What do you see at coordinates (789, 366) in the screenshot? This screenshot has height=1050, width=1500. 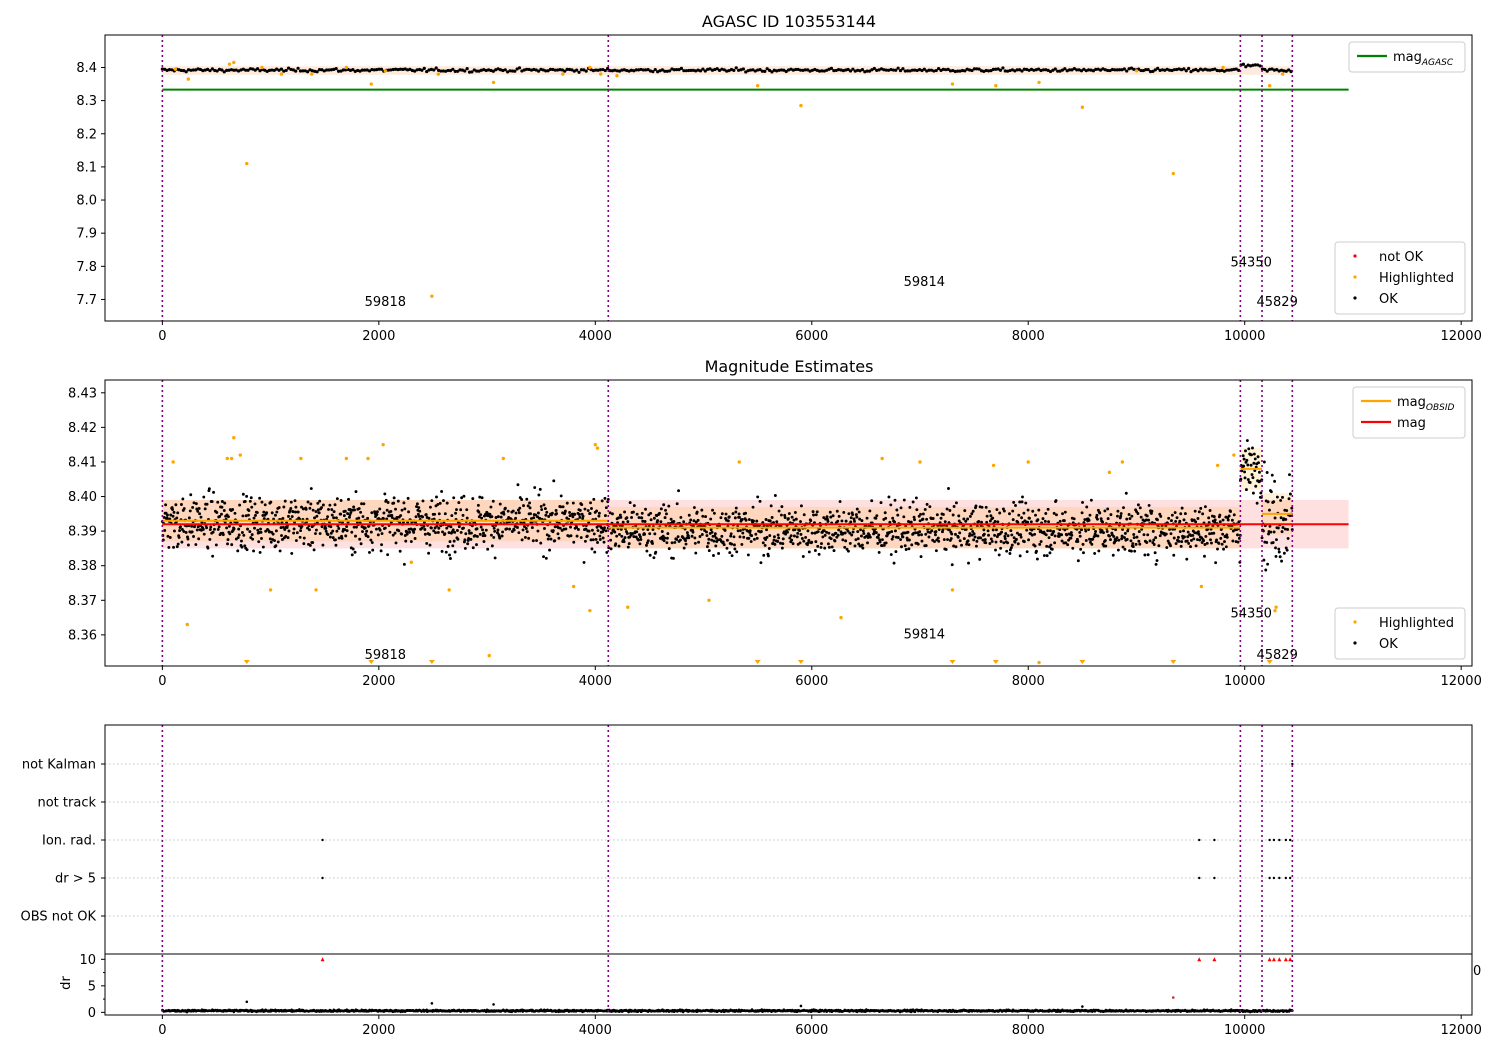 I see `panel2-title: Magnitude Estimates` at bounding box center [789, 366].